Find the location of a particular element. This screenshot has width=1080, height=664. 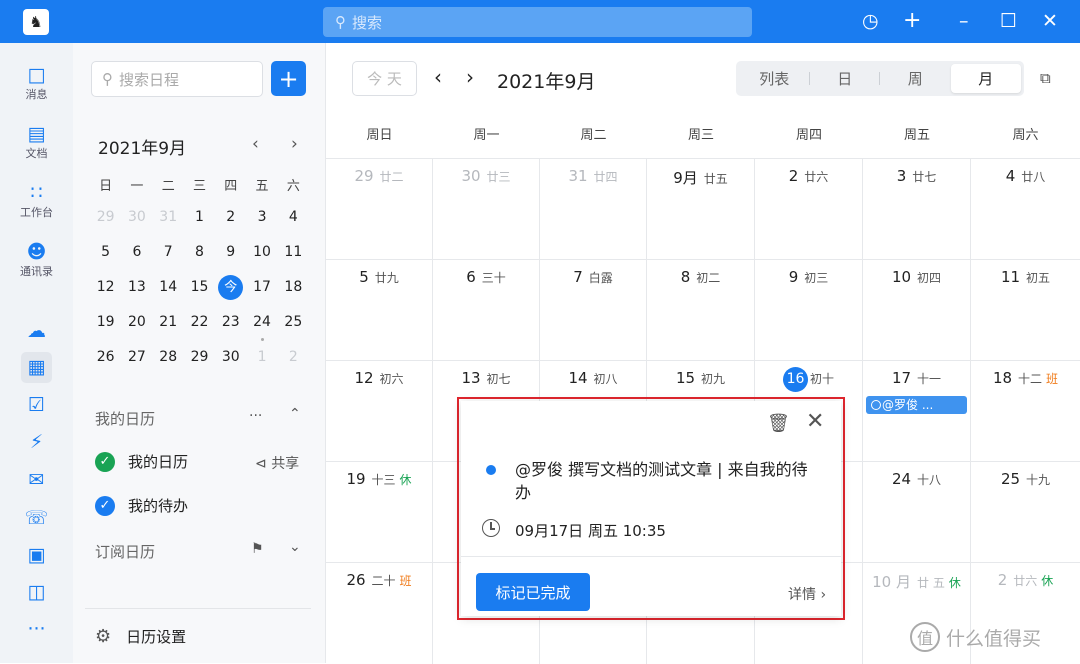

mini-day: 14 is located at coordinates (168, 291).